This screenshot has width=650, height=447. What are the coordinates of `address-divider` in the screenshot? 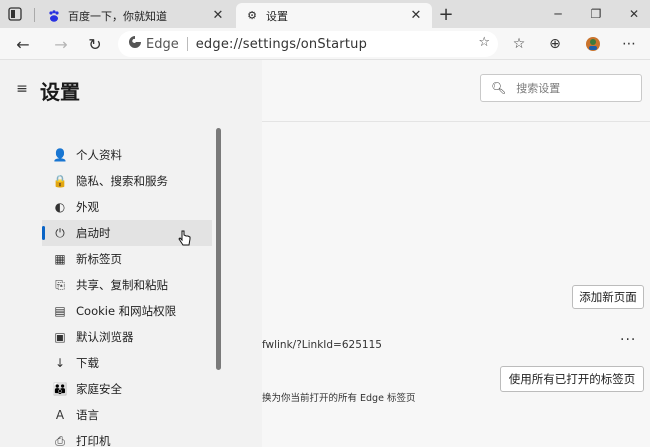 It's located at (187, 44).